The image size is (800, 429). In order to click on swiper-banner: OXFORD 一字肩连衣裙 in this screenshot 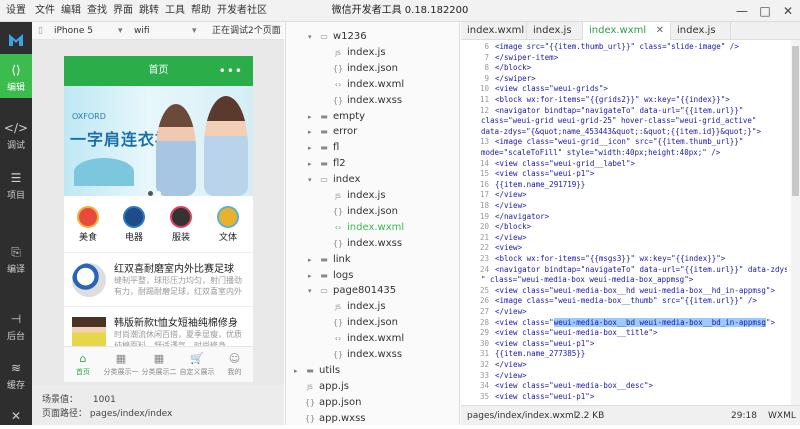, I will do `click(158, 141)`.